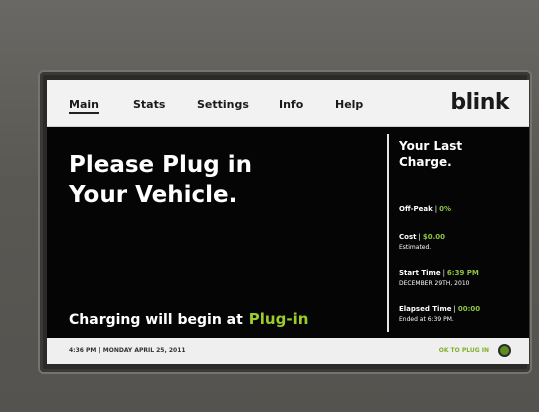 The image size is (539, 412). I want to click on start-time-label: Start Time, so click(420, 273).